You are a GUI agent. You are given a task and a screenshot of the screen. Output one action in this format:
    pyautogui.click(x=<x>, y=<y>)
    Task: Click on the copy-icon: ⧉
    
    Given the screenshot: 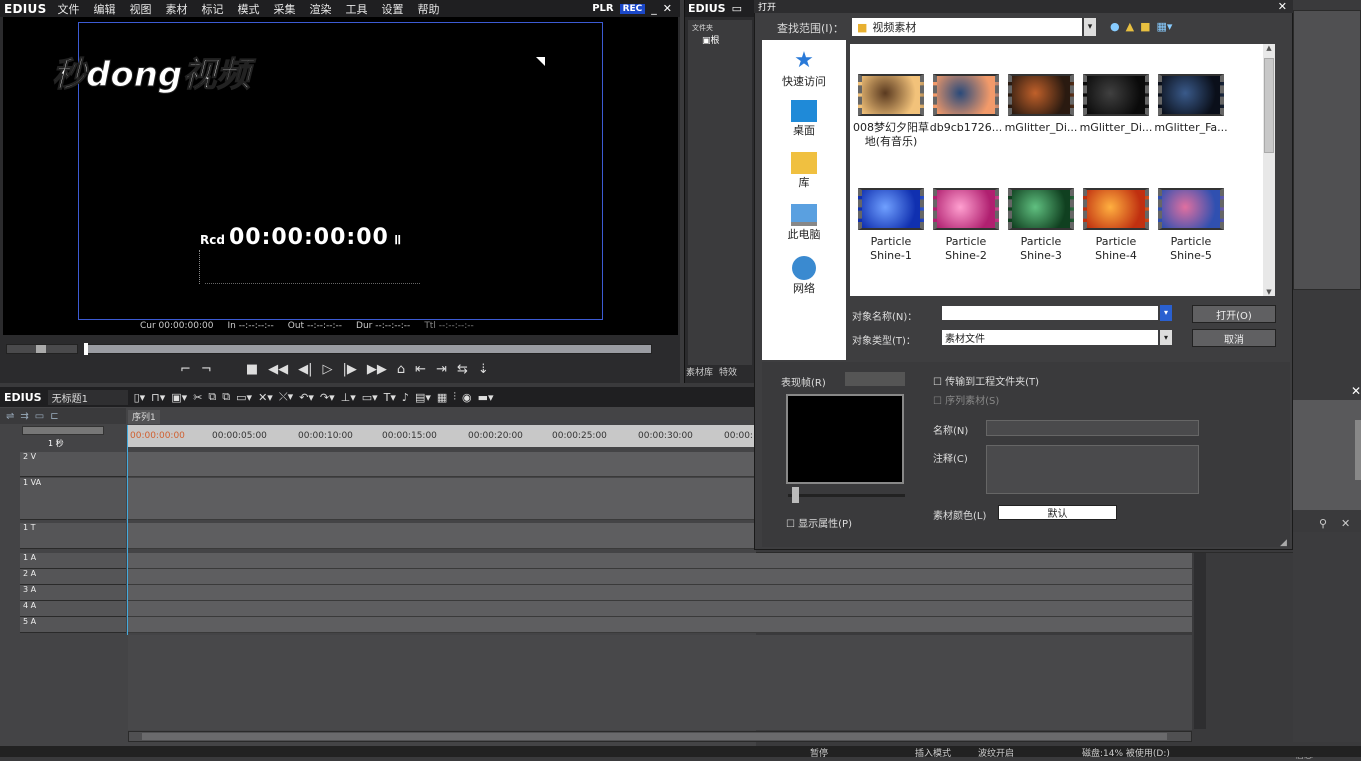 What is the action you would take?
    pyautogui.click(x=212, y=397)
    